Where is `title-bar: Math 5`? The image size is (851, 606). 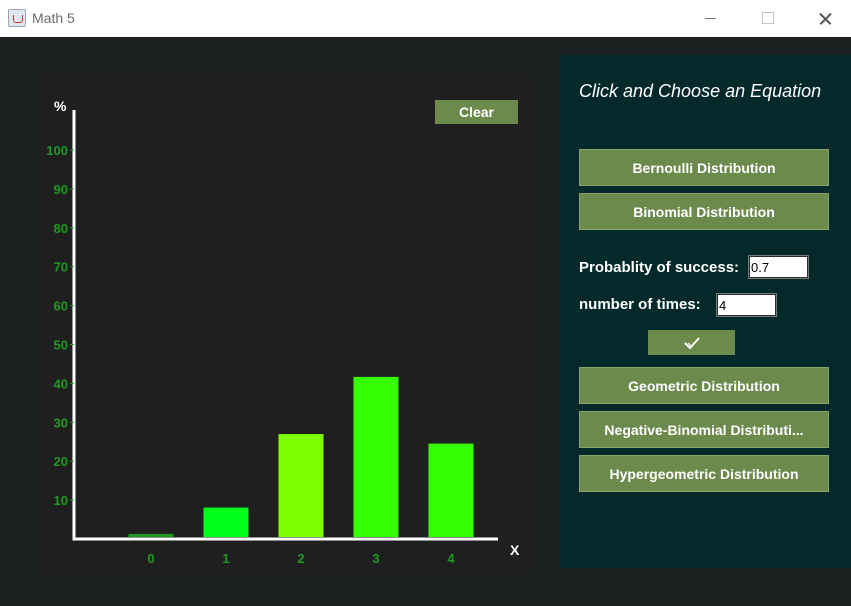 title-bar: Math 5 is located at coordinates (425, 18).